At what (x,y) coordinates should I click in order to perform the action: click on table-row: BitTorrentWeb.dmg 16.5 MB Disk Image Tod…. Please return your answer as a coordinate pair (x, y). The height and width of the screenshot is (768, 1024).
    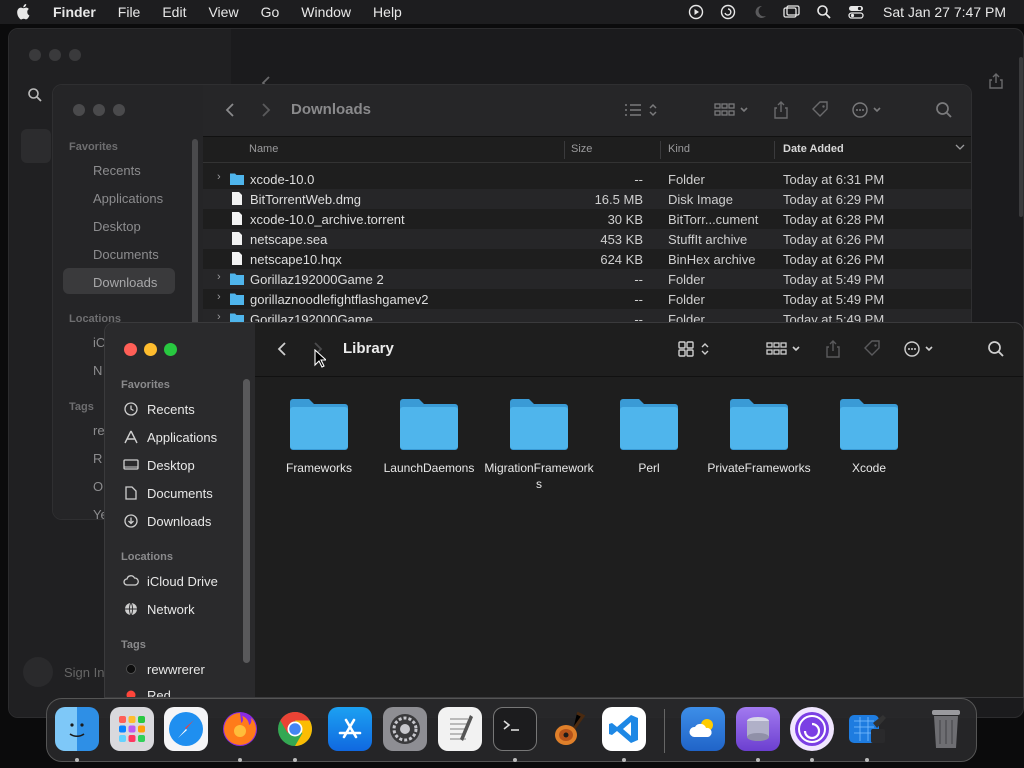
    Looking at the image, I should click on (587, 199).